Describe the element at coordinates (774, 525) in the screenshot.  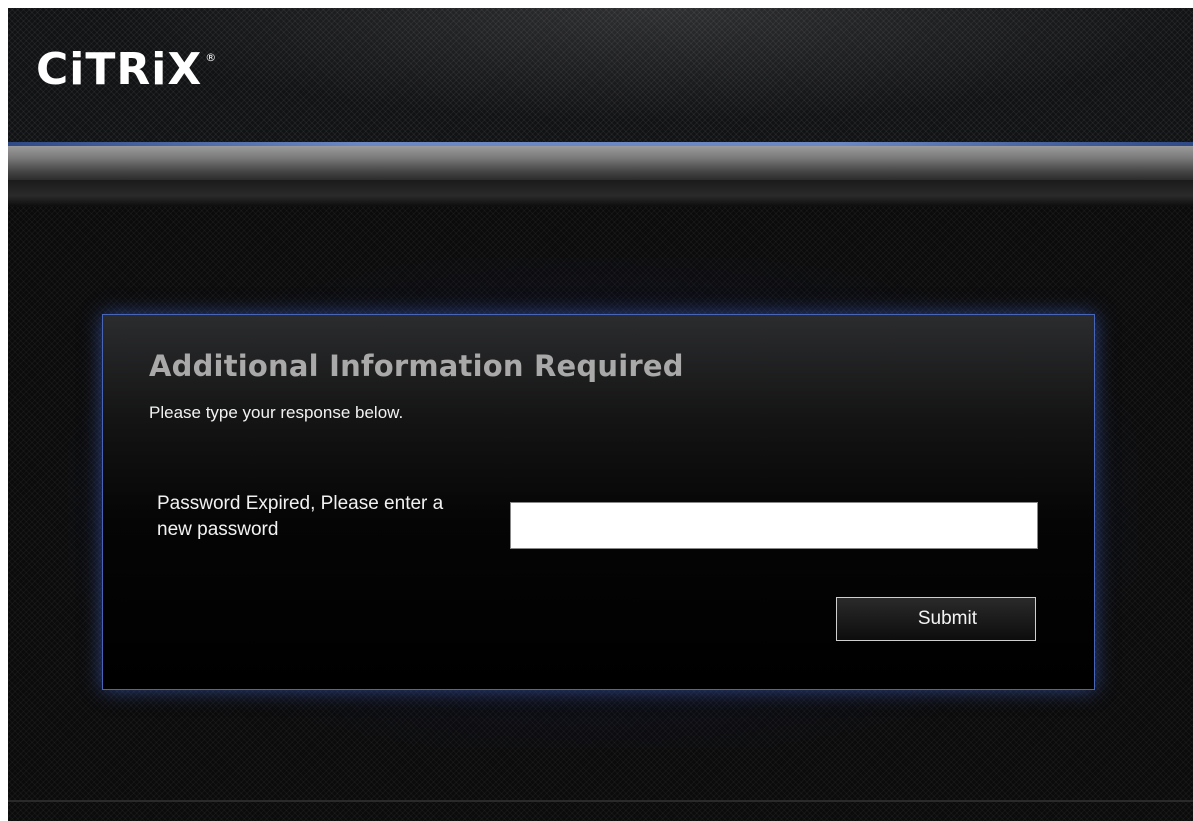
I see `new-password-input` at that location.